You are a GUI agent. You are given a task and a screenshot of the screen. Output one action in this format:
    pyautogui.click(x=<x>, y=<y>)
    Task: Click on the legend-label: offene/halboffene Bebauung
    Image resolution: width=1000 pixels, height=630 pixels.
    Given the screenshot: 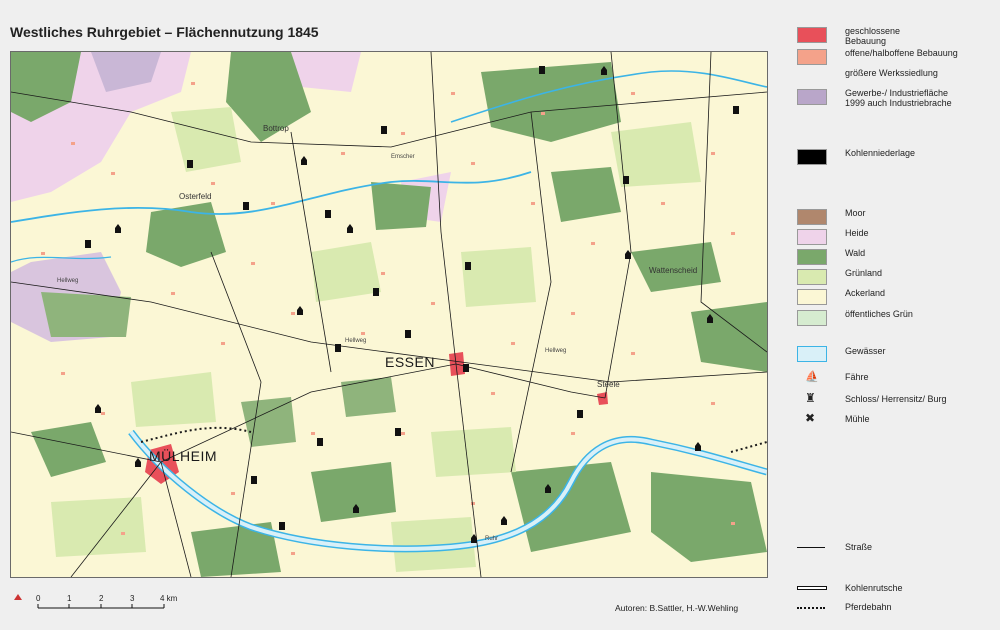 What is the action you would take?
    pyautogui.click(x=901, y=53)
    